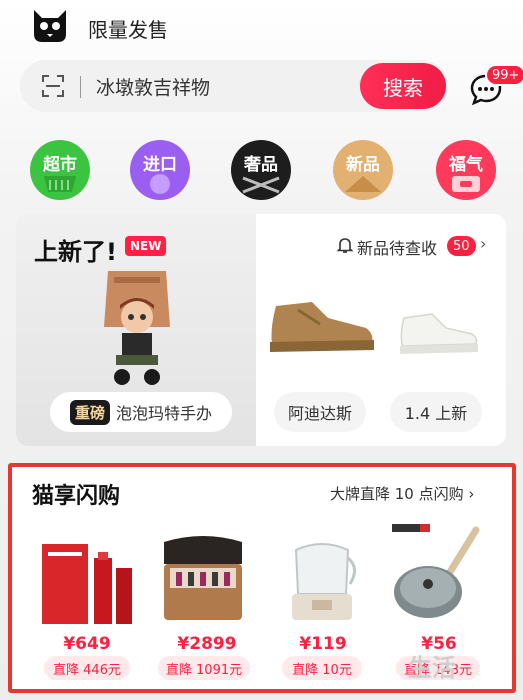 The width and height of the screenshot is (523, 700). What do you see at coordinates (50, 26) in the screenshot?
I see `tmall-cat-logo` at bounding box center [50, 26].